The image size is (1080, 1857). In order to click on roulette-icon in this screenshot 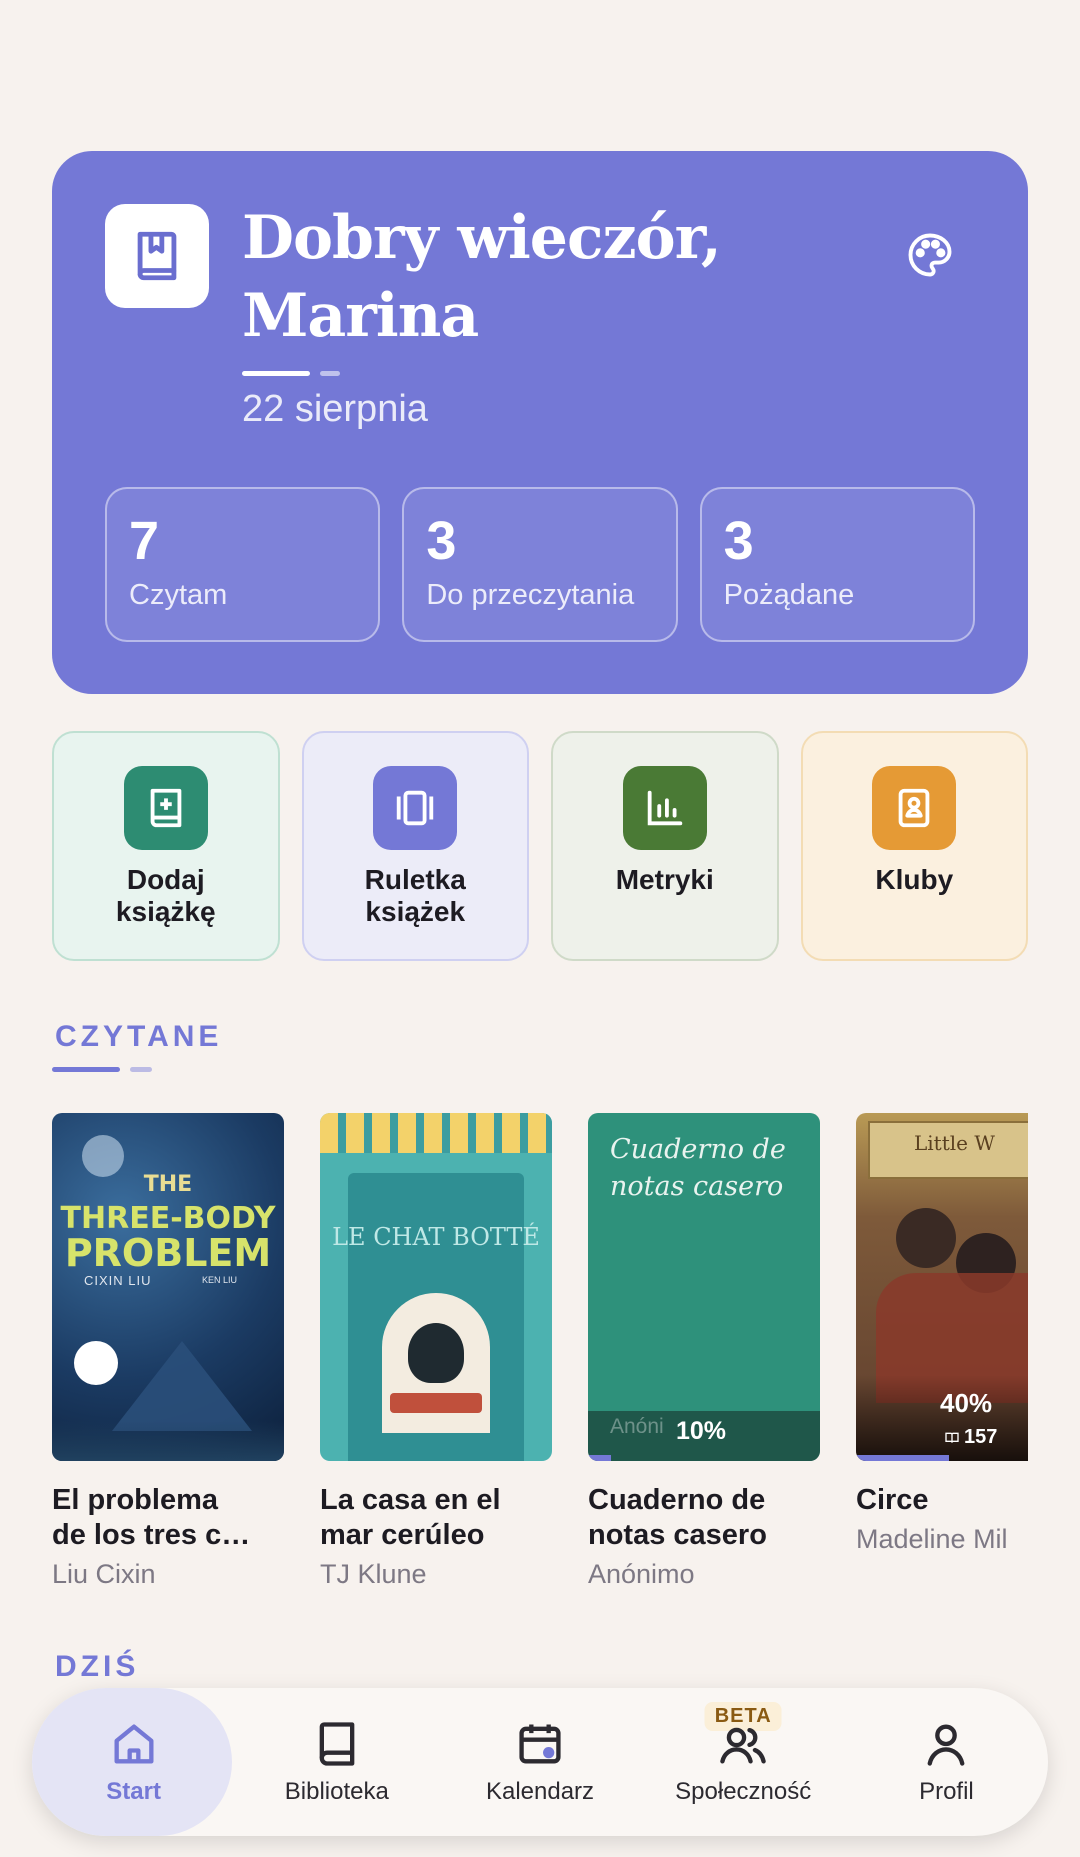, I will do `click(415, 808)`.